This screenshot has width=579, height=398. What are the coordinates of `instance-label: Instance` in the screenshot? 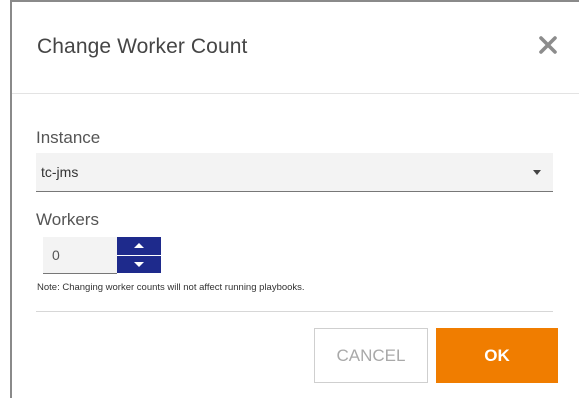 It's located at (68, 137).